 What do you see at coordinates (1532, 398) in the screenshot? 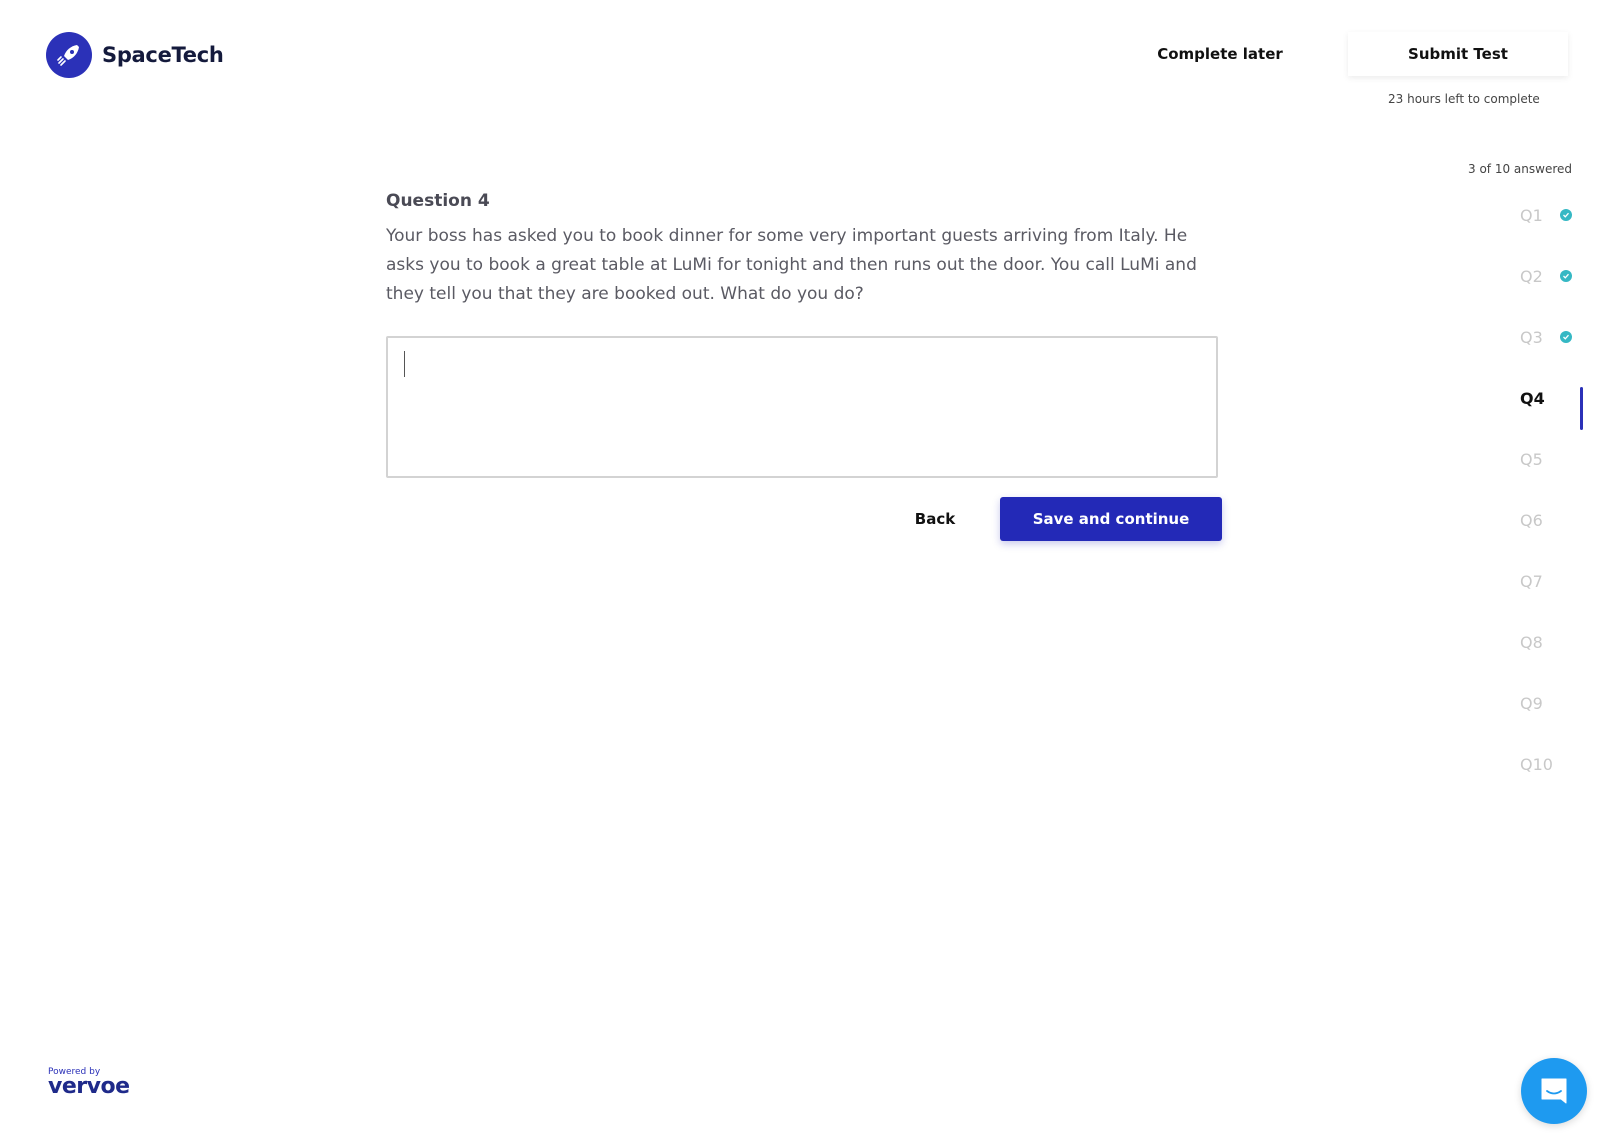
I see `question-nav-label: Q4` at bounding box center [1532, 398].